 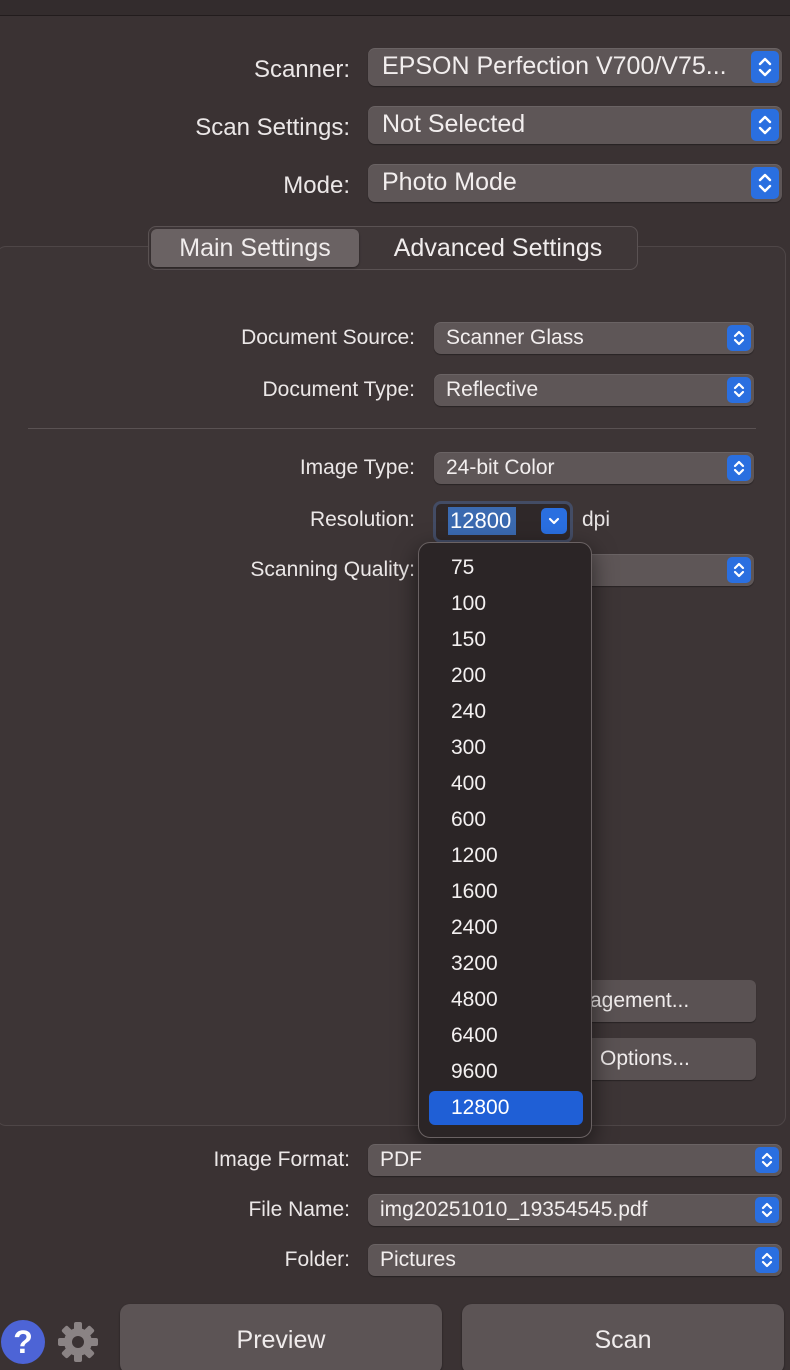 I want to click on mode-value: Photo Mode, so click(x=449, y=182).